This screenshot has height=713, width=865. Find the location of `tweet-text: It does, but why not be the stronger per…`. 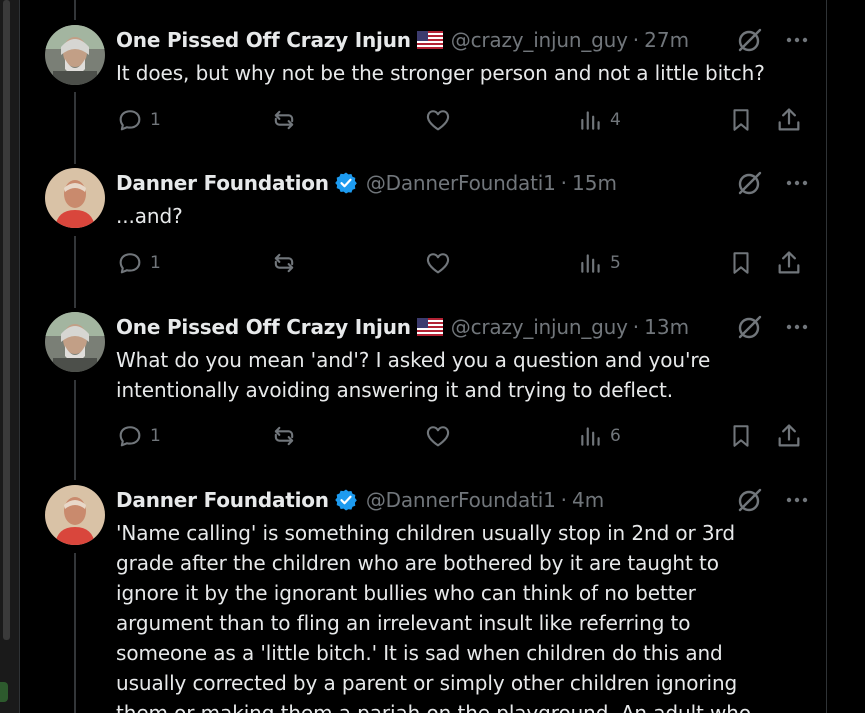

tweet-text: It does, but why not be the stronger per… is located at coordinates (440, 73).